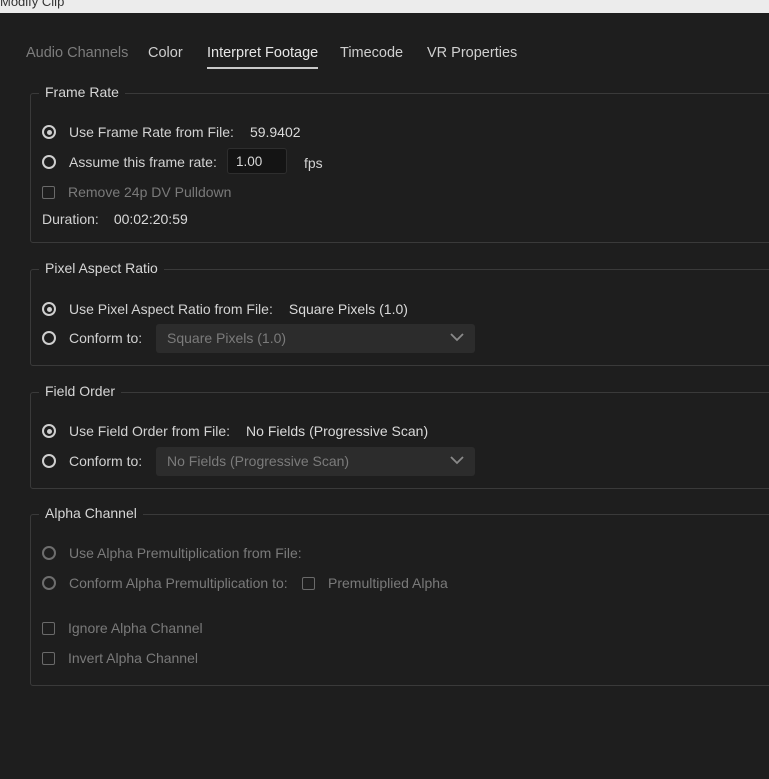 This screenshot has width=769, height=779. I want to click on premultiplied-alpha-option: Premultiplied Alpha, so click(375, 583).